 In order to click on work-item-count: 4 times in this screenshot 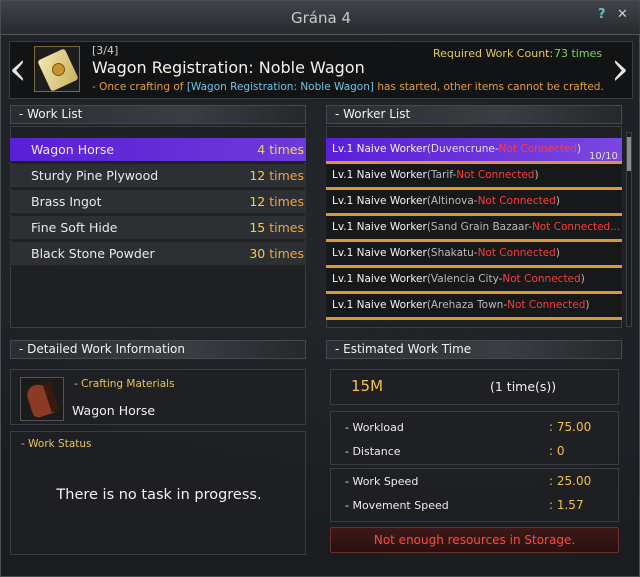, I will do `click(280, 149)`.